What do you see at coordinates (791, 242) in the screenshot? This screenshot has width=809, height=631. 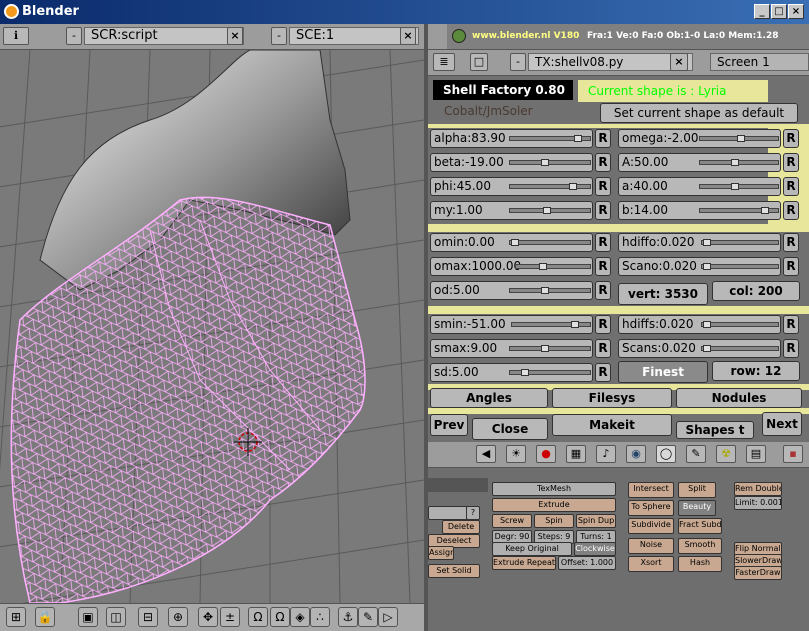 I see `hdiffo-reset-button: R` at bounding box center [791, 242].